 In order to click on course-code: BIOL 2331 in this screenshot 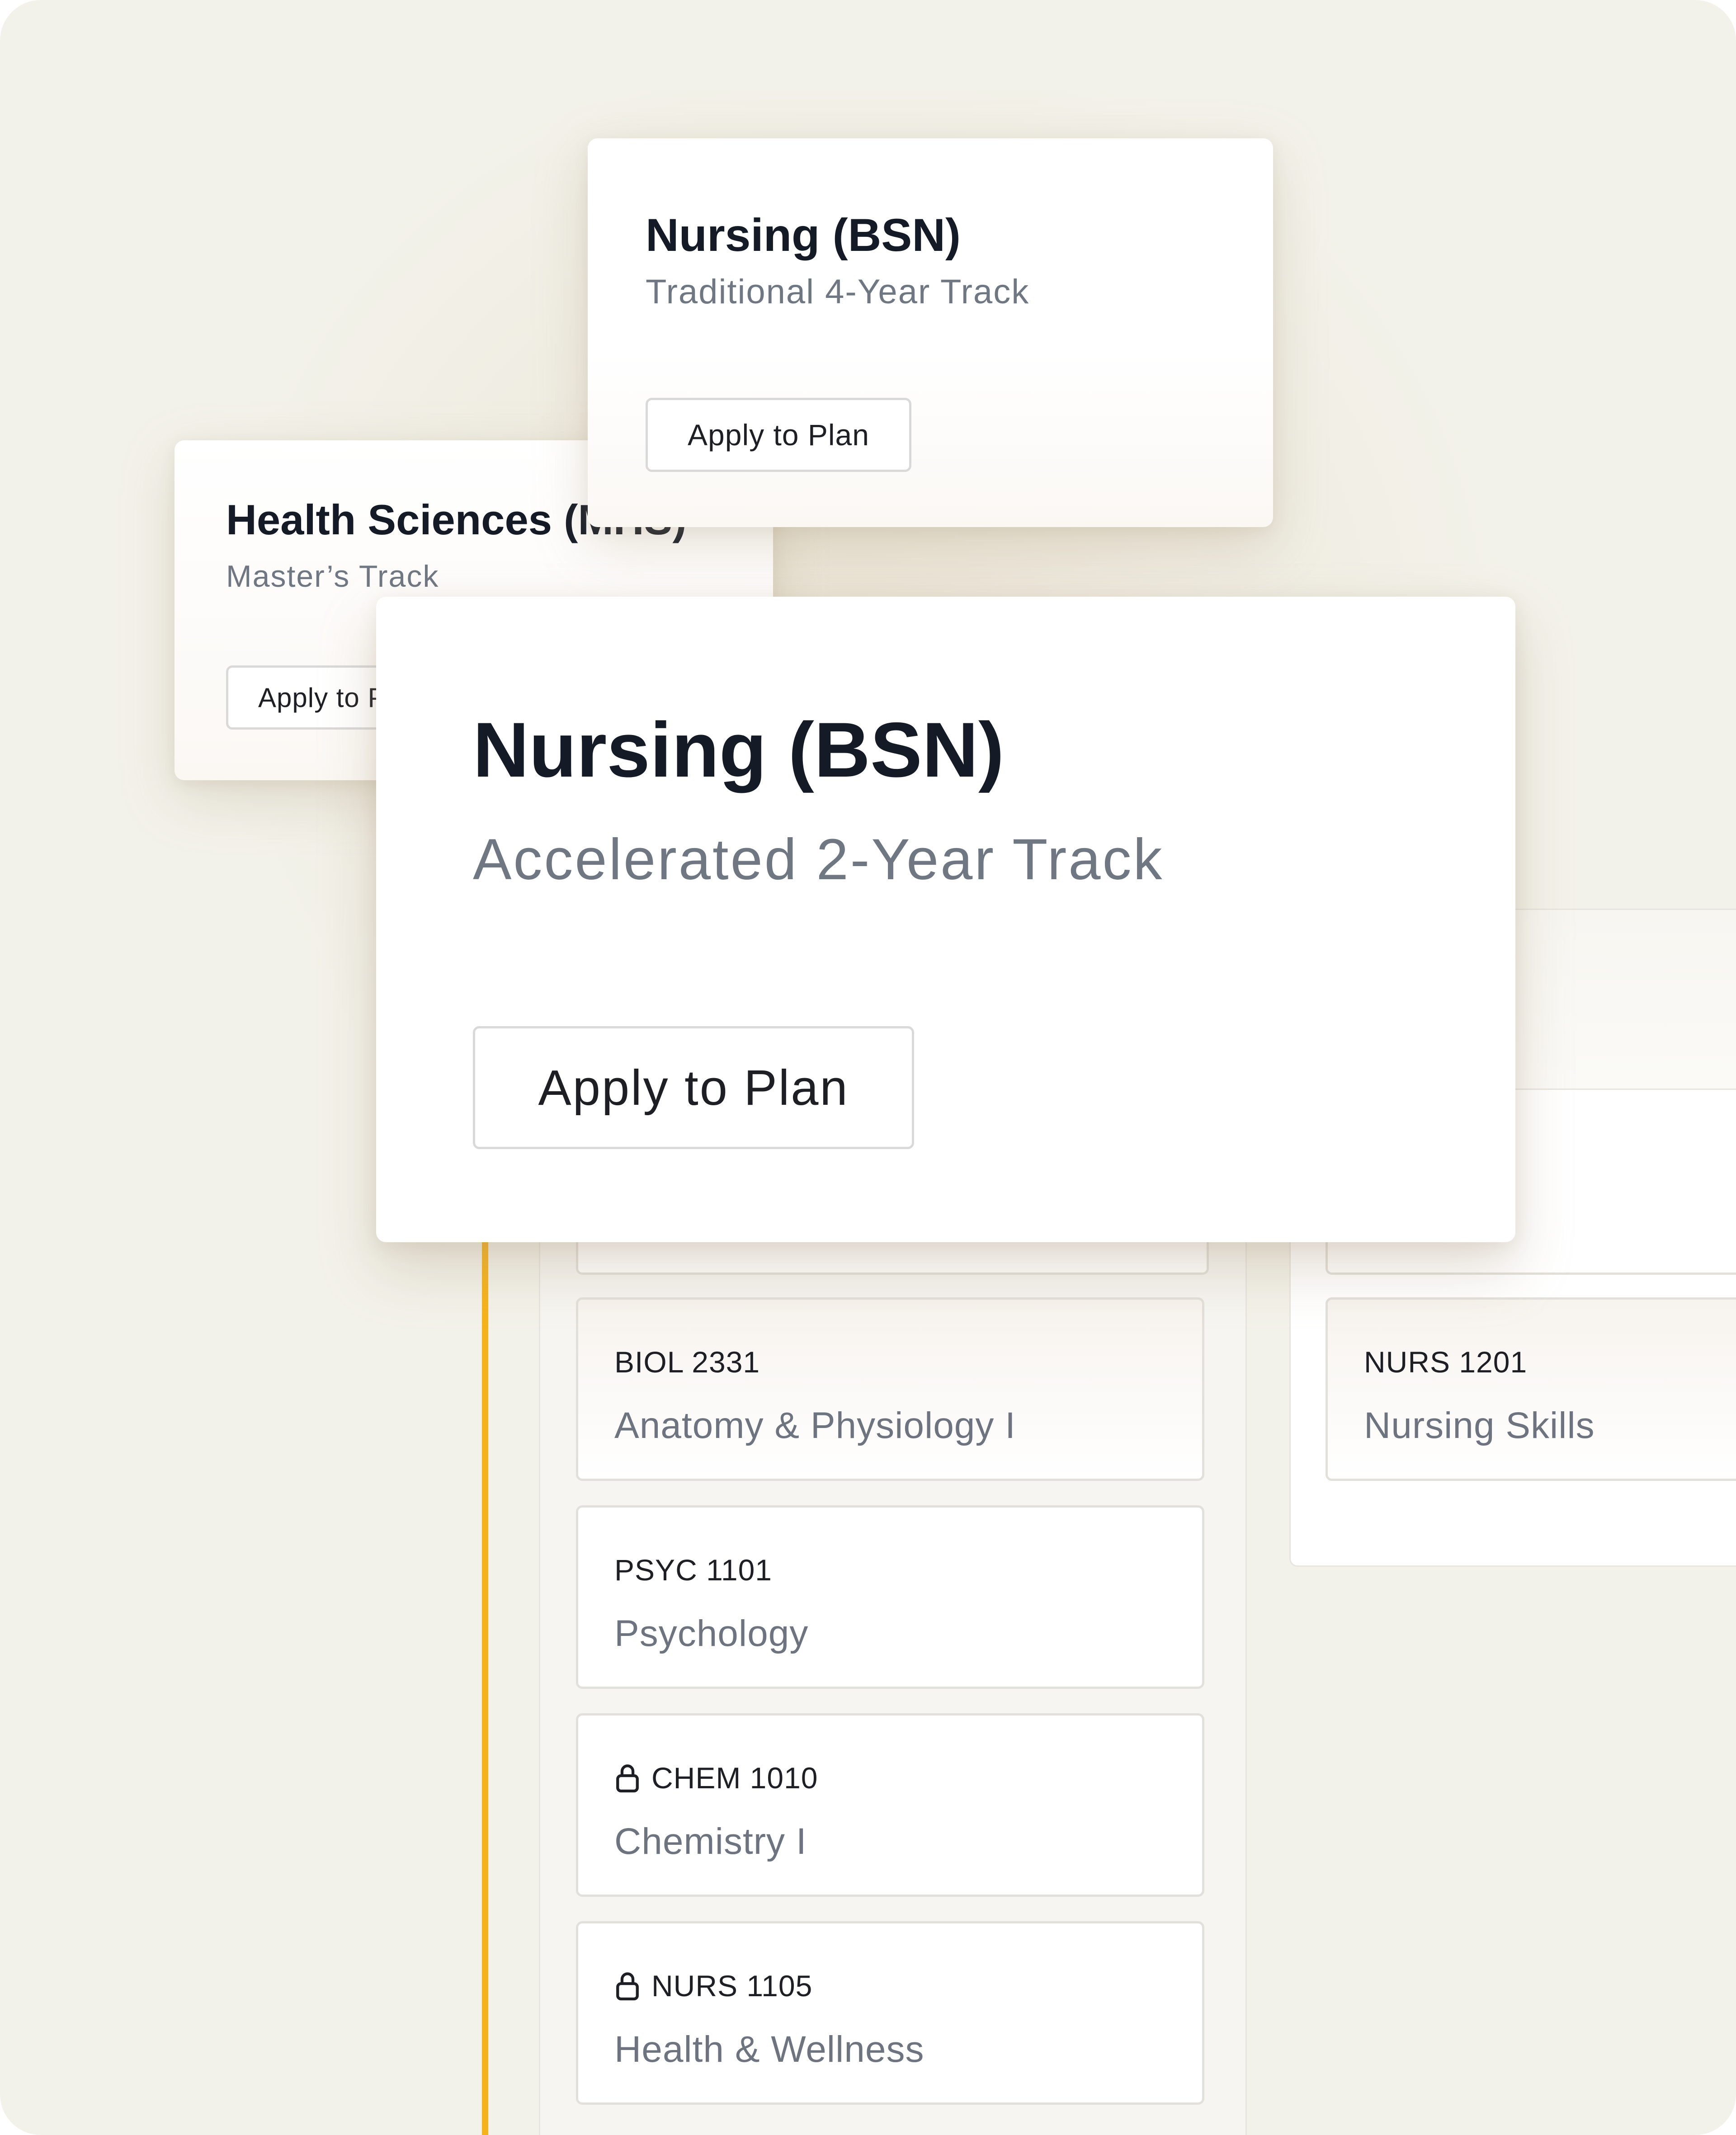, I will do `click(687, 1362)`.